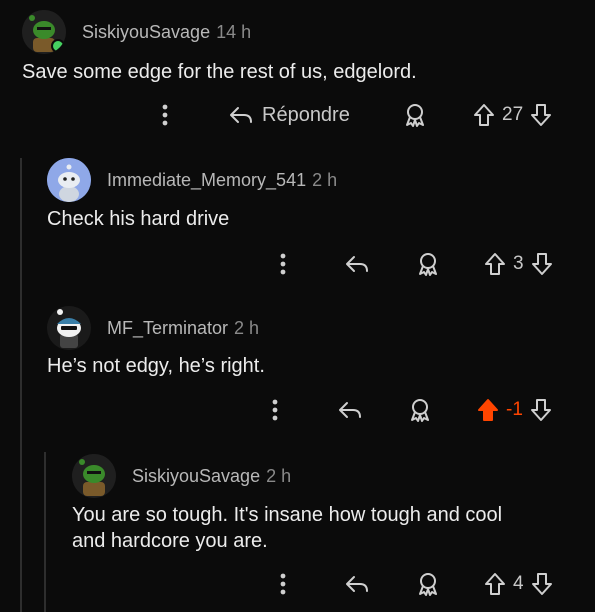 The width and height of the screenshot is (595, 612). Describe the element at coordinates (58, 46) in the screenshot. I see `online-indicator` at that location.